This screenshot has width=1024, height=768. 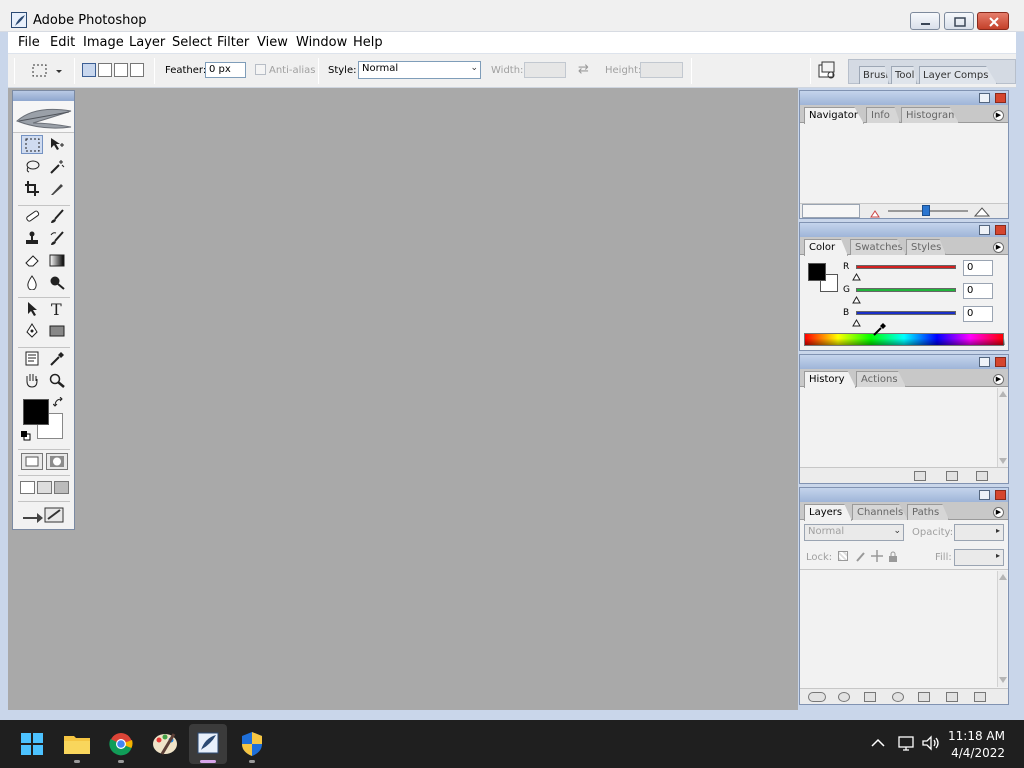 I want to click on tab-histogram: Histogram, so click(x=930, y=115).